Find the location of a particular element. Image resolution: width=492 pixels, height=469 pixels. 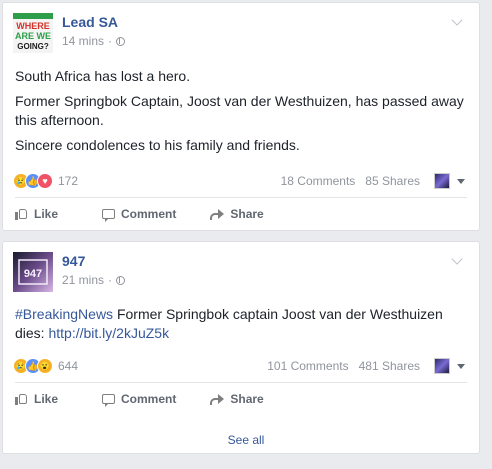

post-meta: 14 mins · is located at coordinates (94, 41).